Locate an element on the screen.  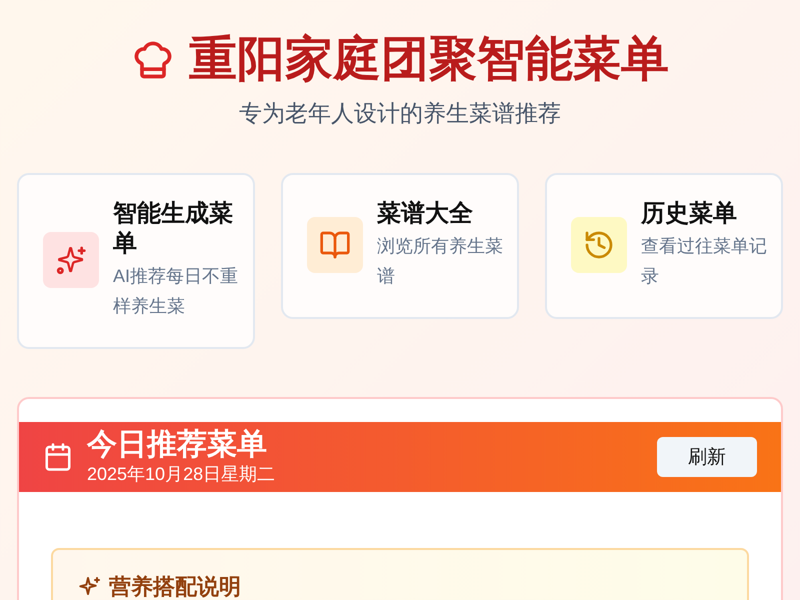
feature-description: AI推荐每日不重样养生菜 is located at coordinates (176, 291).